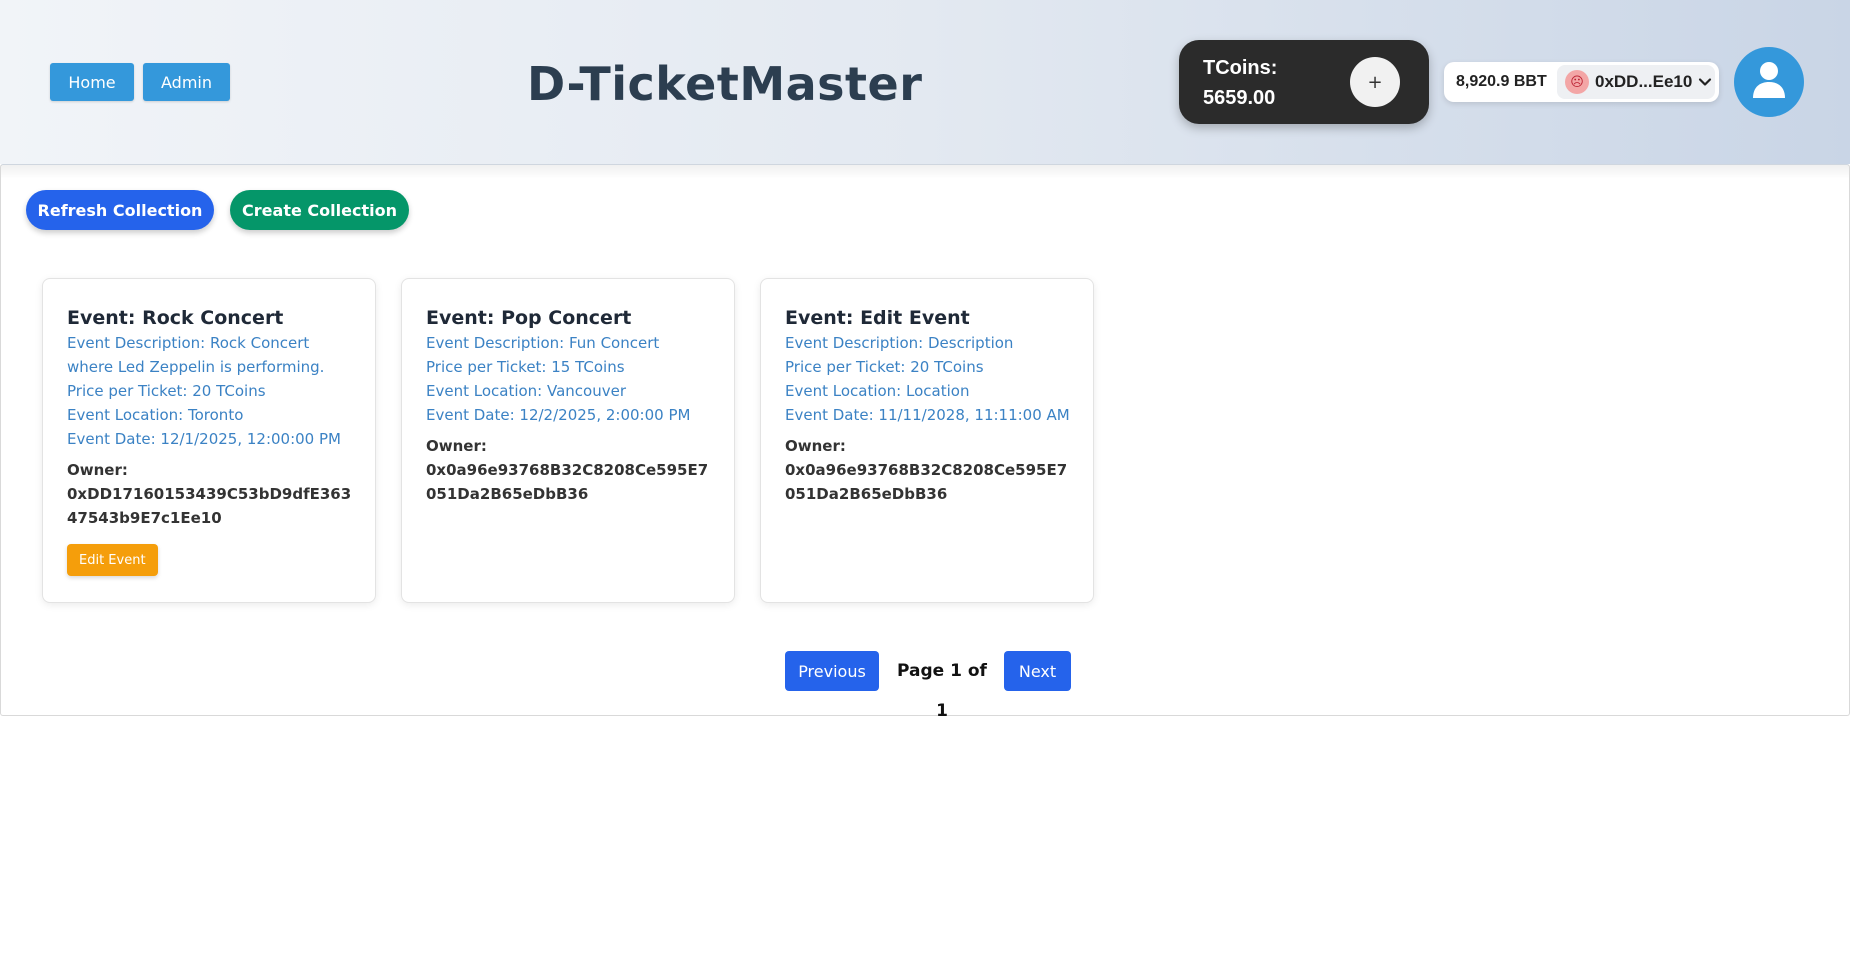 The height and width of the screenshot is (962, 1850). What do you see at coordinates (1577, 82) in the screenshot?
I see `wallet-avatar-icon: ☹` at bounding box center [1577, 82].